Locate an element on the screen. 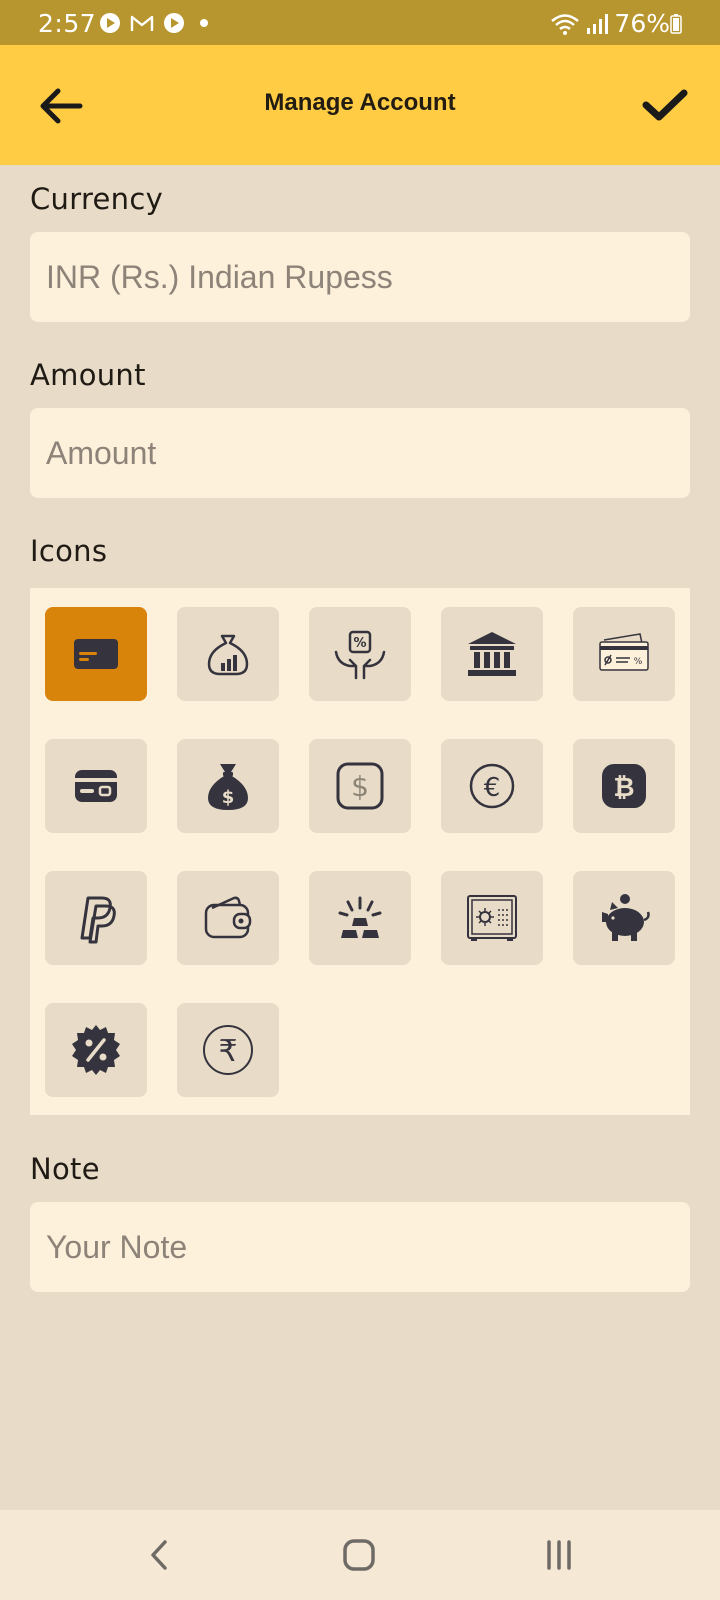 This screenshot has width=720, height=1600. icon-option-credit-card is located at coordinates (96, 654).